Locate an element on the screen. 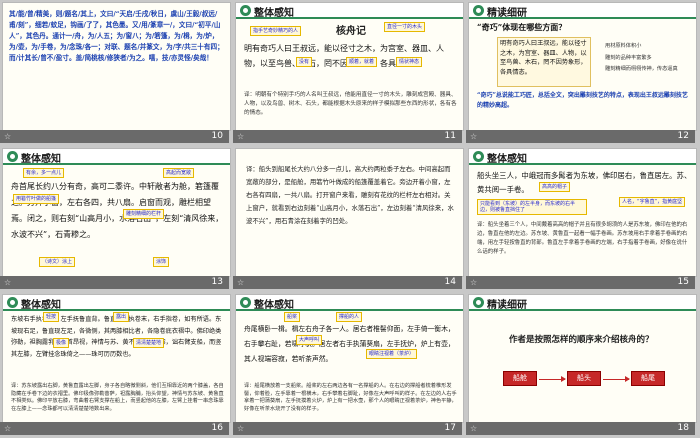  annotation: 顺着，就着 is located at coordinates (362, 62).